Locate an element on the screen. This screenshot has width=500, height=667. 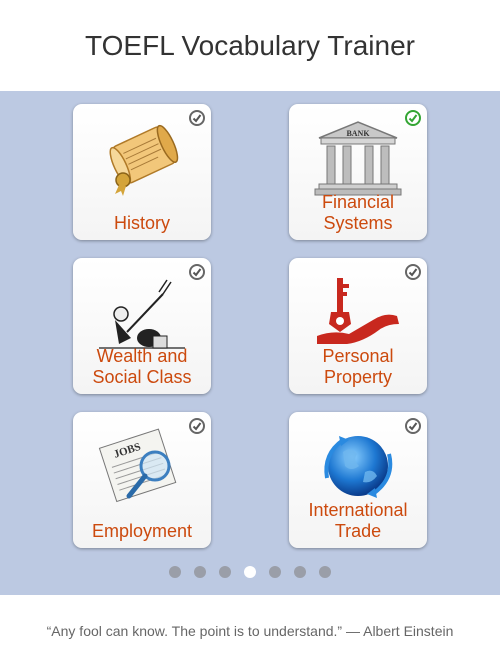
app-header: TOEFL Vocabulary Trainer is located at coordinates (250, 45).